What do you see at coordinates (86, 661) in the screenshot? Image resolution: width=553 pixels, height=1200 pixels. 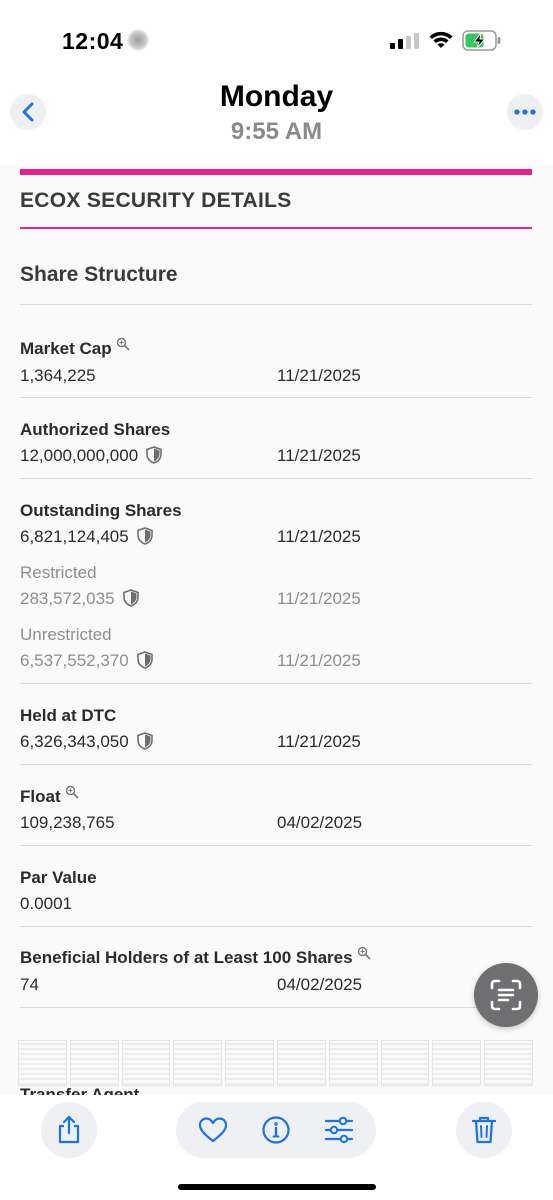 I see `row-value: 6,537,552,370` at bounding box center [86, 661].